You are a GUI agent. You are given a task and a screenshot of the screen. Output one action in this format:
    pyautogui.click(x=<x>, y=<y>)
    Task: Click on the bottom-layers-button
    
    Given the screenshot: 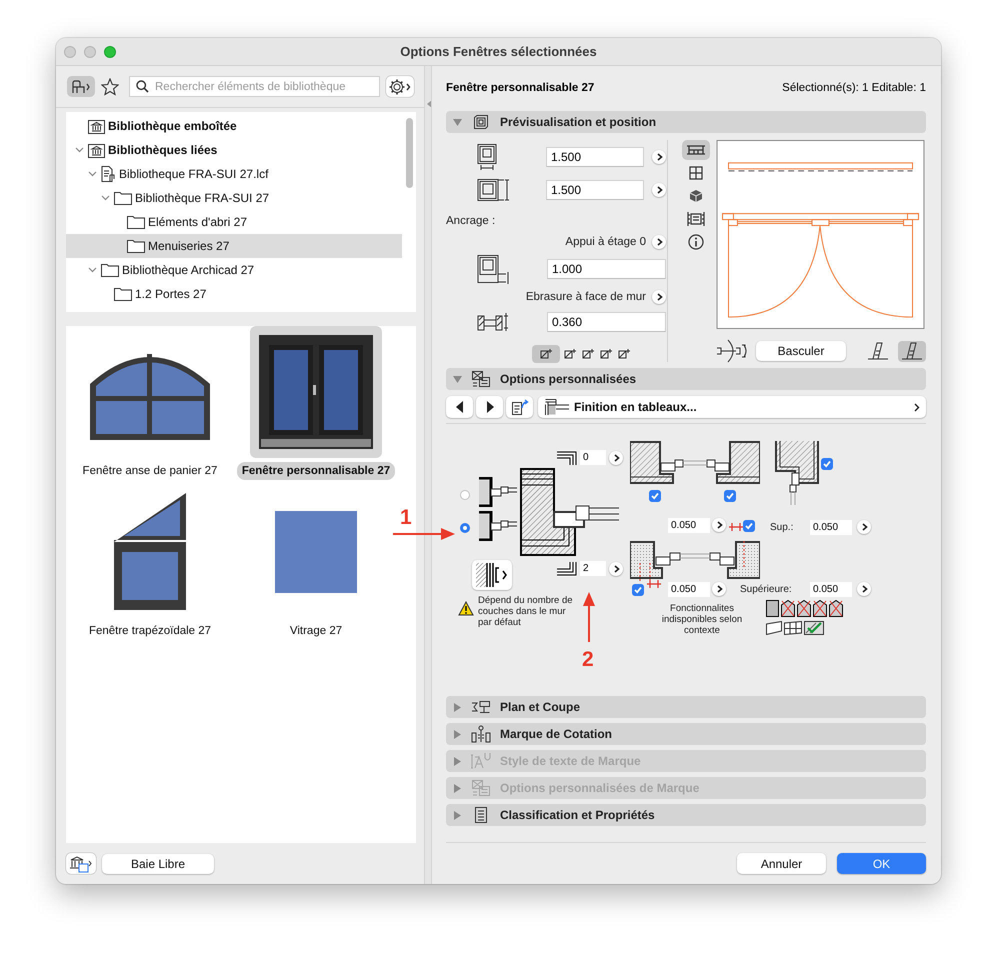 What is the action you would take?
    pyautogui.click(x=616, y=569)
    